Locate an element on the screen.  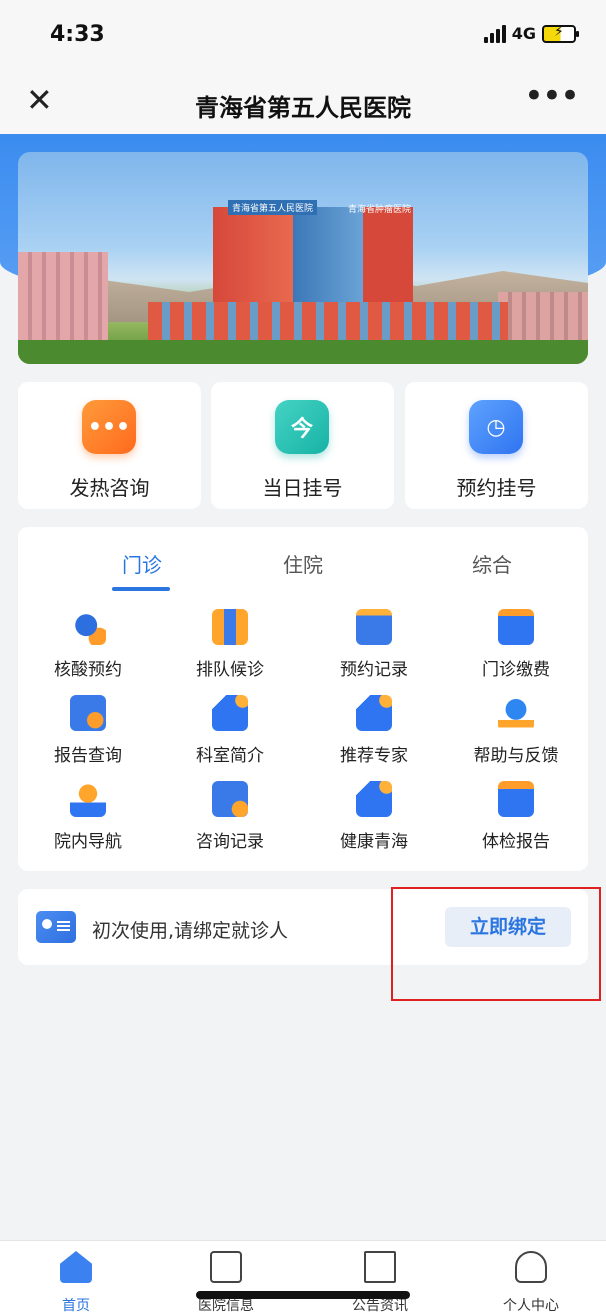
tab-inpatient: 住院 is located at coordinates (303, 563).